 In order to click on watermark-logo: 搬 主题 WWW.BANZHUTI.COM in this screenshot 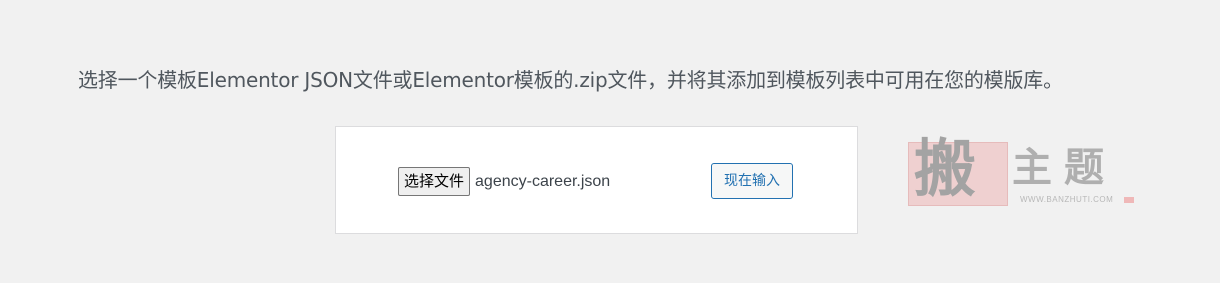, I will do `click(1023, 172)`.